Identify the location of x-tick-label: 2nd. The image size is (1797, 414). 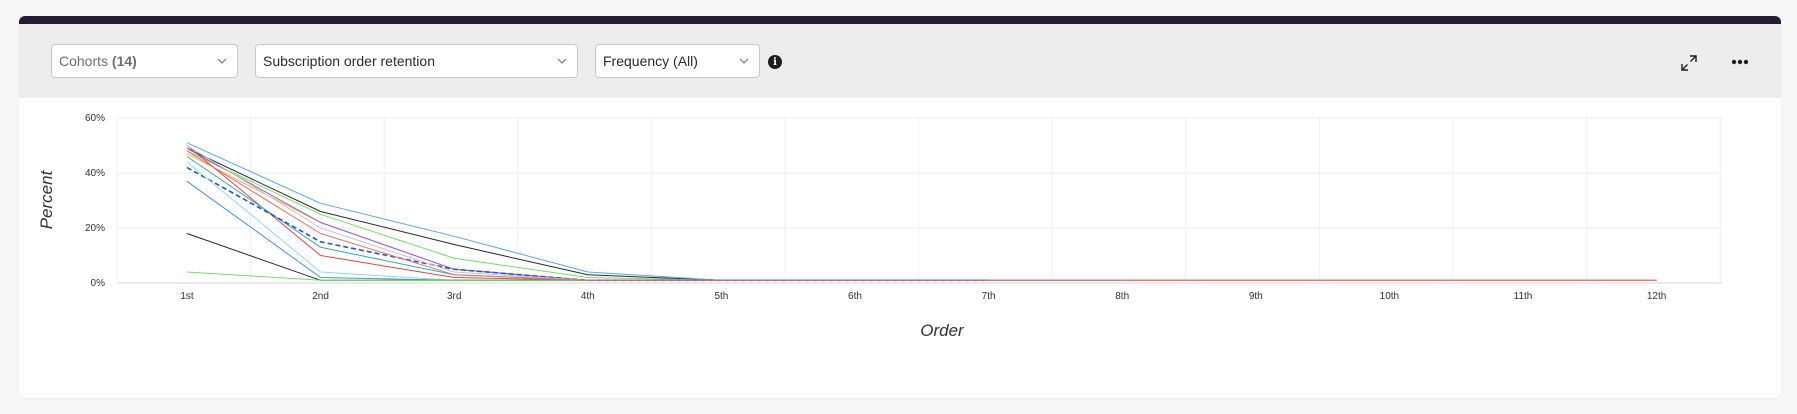
(320, 296).